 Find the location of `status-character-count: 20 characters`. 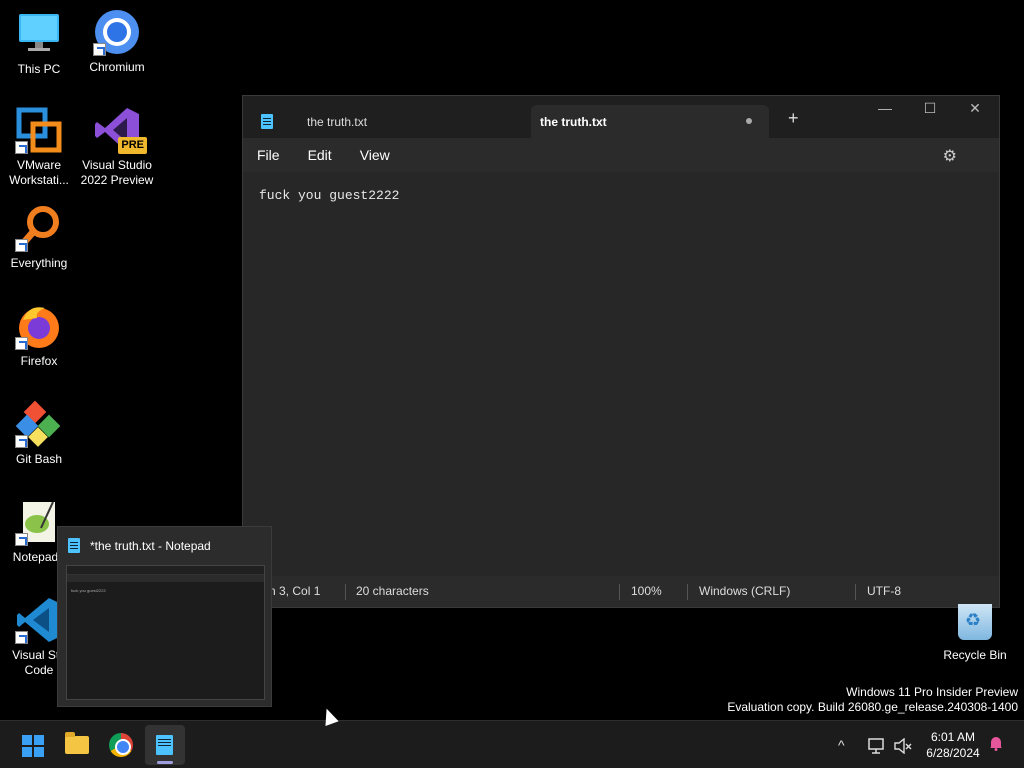

status-character-count: 20 characters is located at coordinates (392, 591).